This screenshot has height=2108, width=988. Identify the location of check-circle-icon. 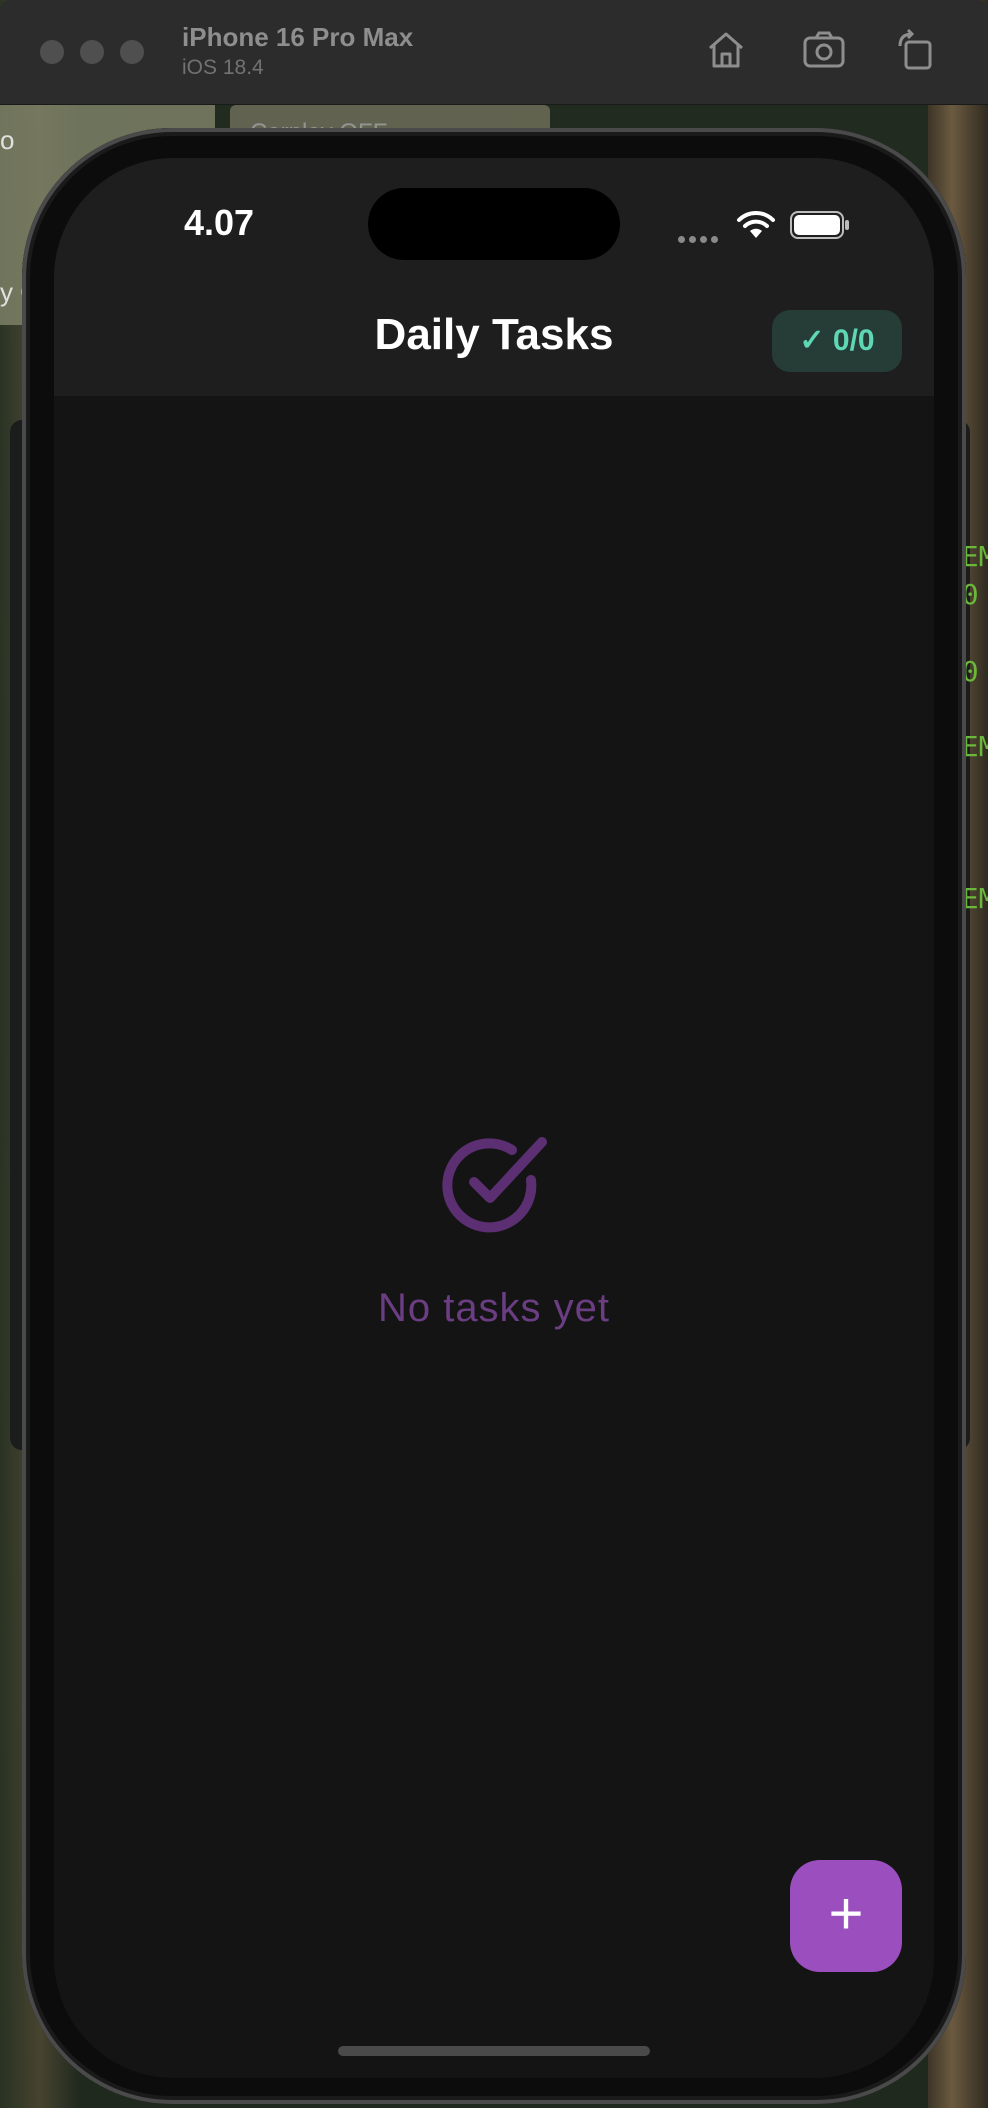
(494, 1185).